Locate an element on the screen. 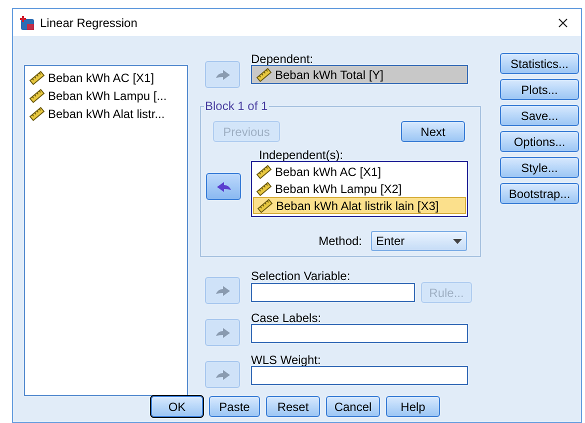 Image resolution: width=585 pixels, height=423 pixels. close-icon is located at coordinates (563, 23).